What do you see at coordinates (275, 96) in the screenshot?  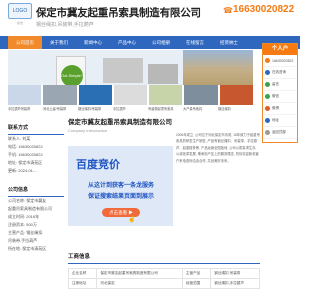 I see `panel-item-label: 微信` at bounding box center [275, 96].